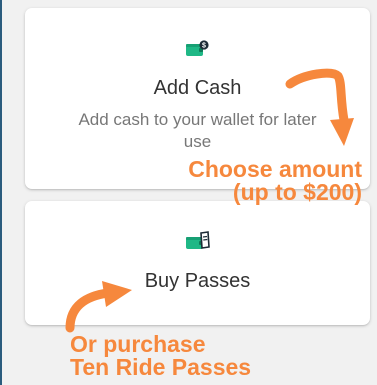 The image size is (377, 385). What do you see at coordinates (1, 192) in the screenshot?
I see `window-left-edge` at bounding box center [1, 192].